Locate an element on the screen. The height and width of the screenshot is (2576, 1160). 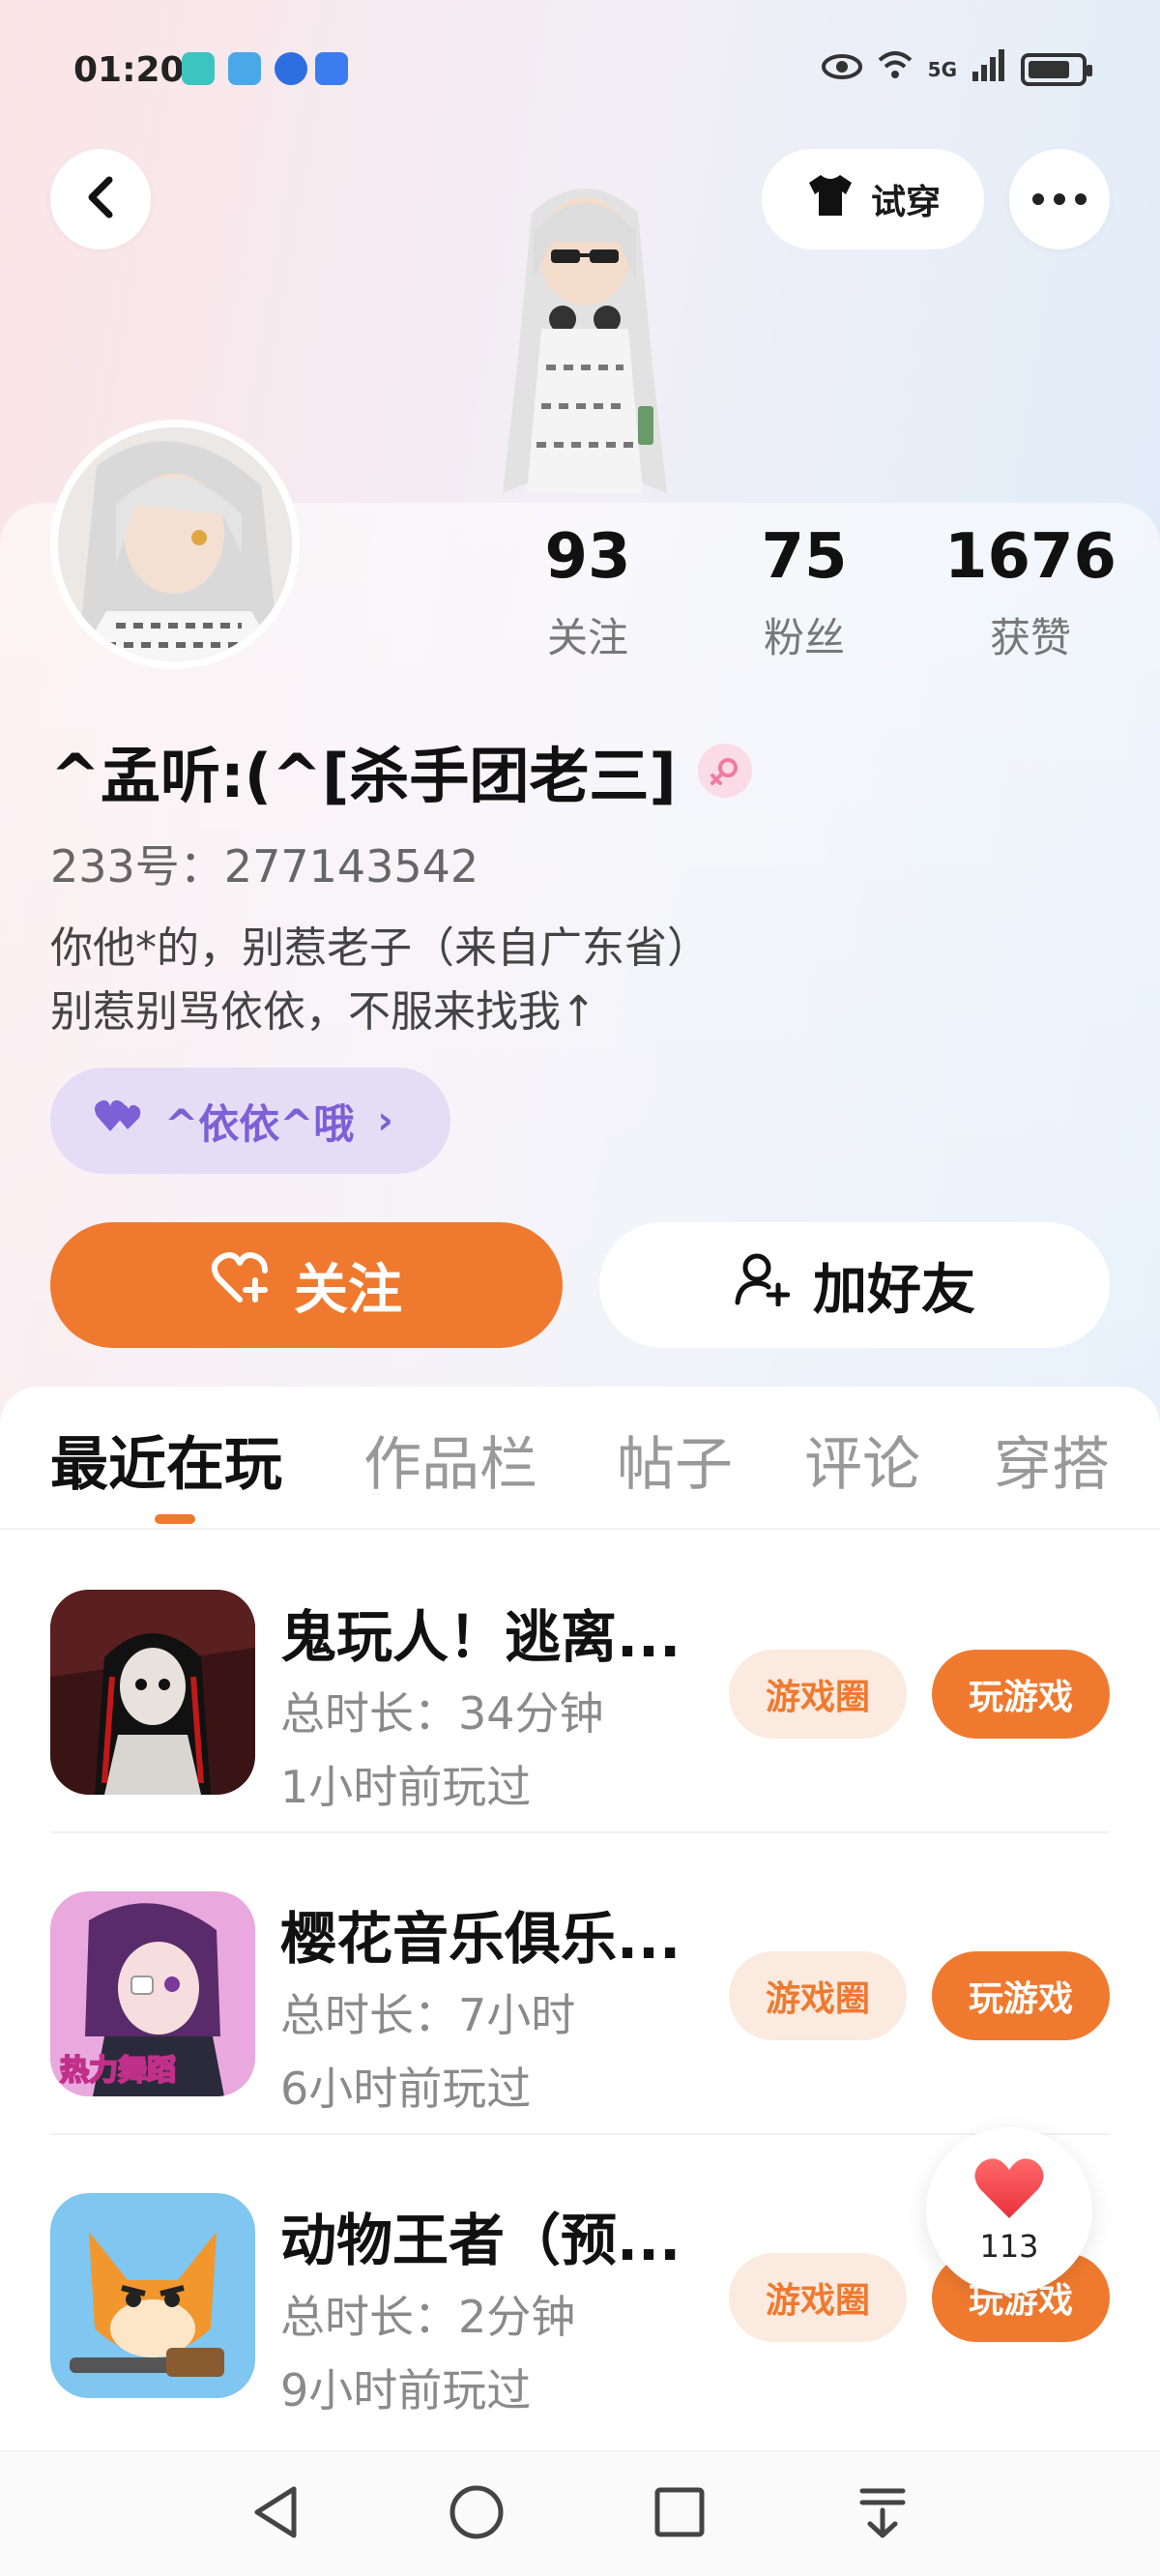
user-id: 233号：277143542 is located at coordinates (265, 866).